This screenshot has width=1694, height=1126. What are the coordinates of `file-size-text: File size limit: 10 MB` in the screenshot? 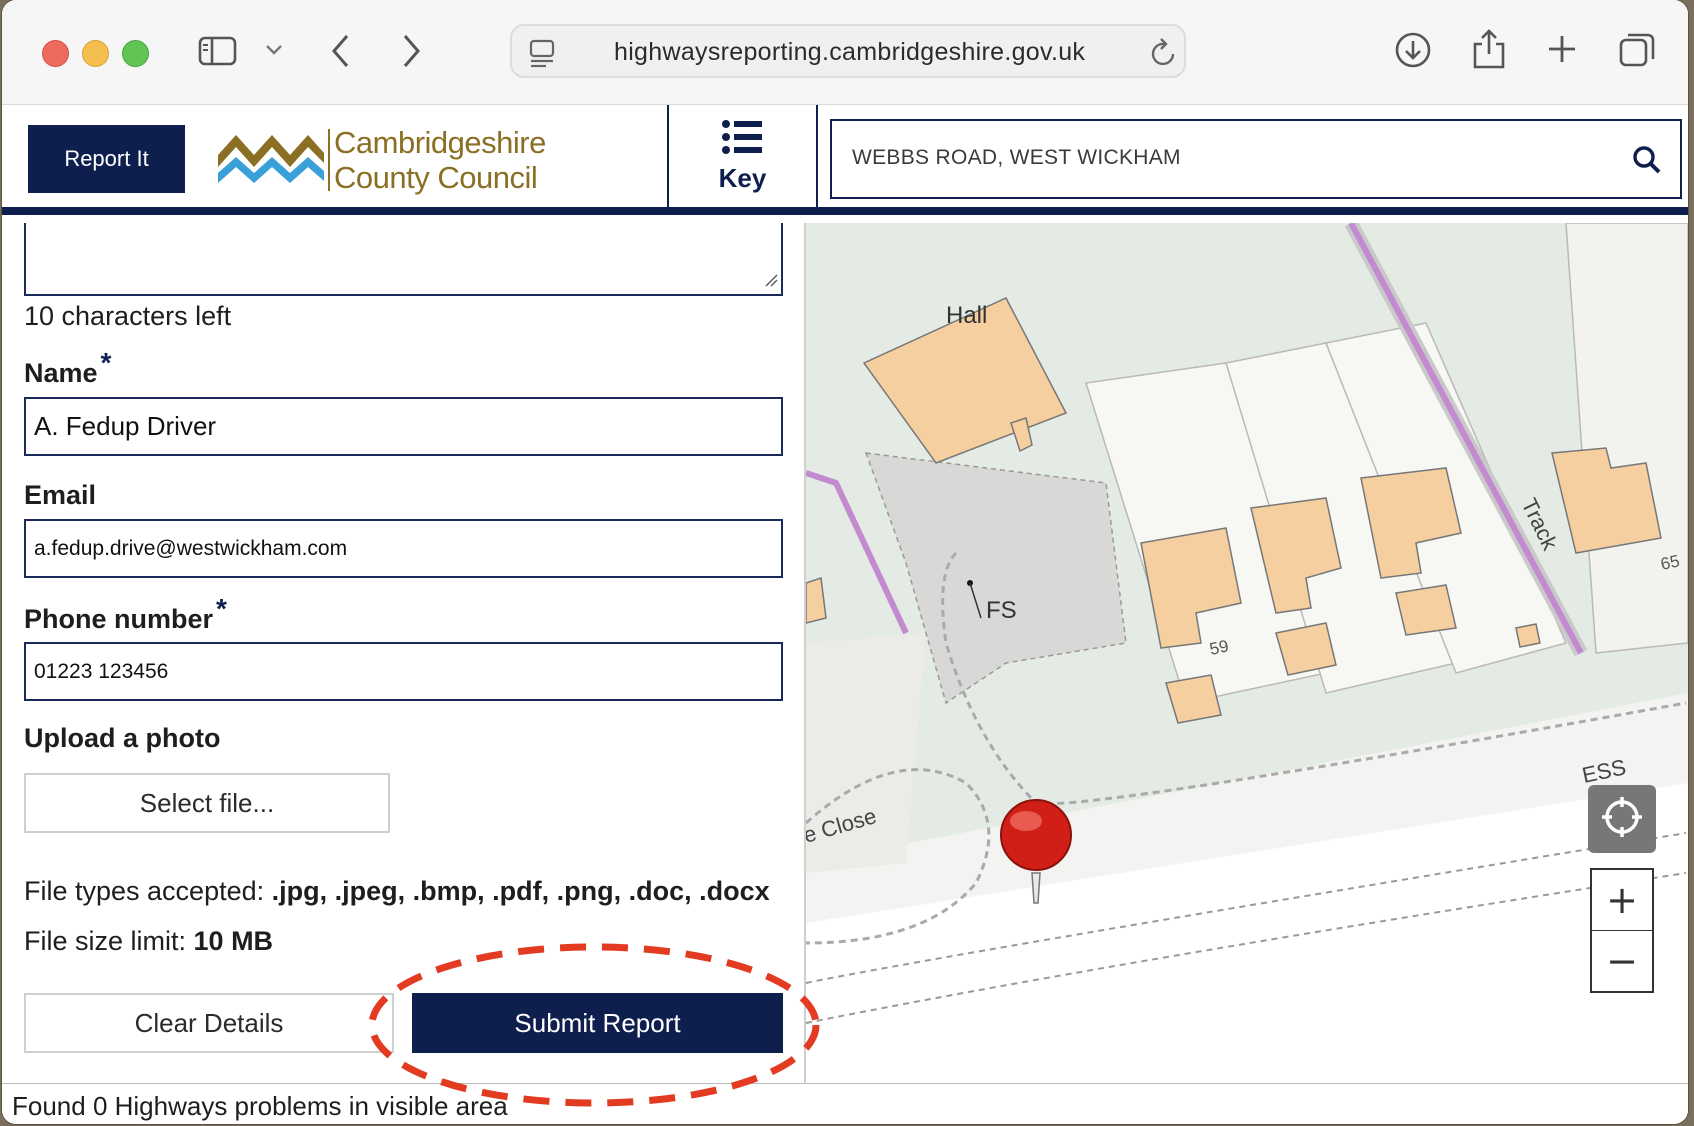 It's located at (148, 941).